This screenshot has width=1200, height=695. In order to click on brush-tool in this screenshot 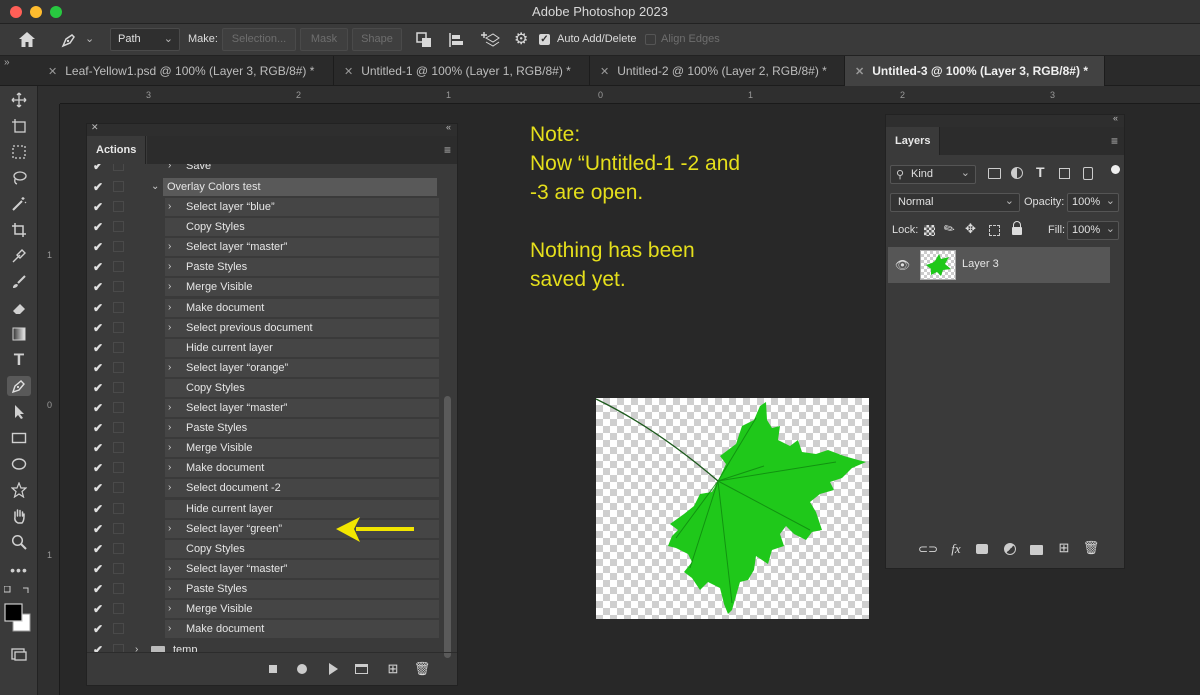, I will do `click(19, 282)`.